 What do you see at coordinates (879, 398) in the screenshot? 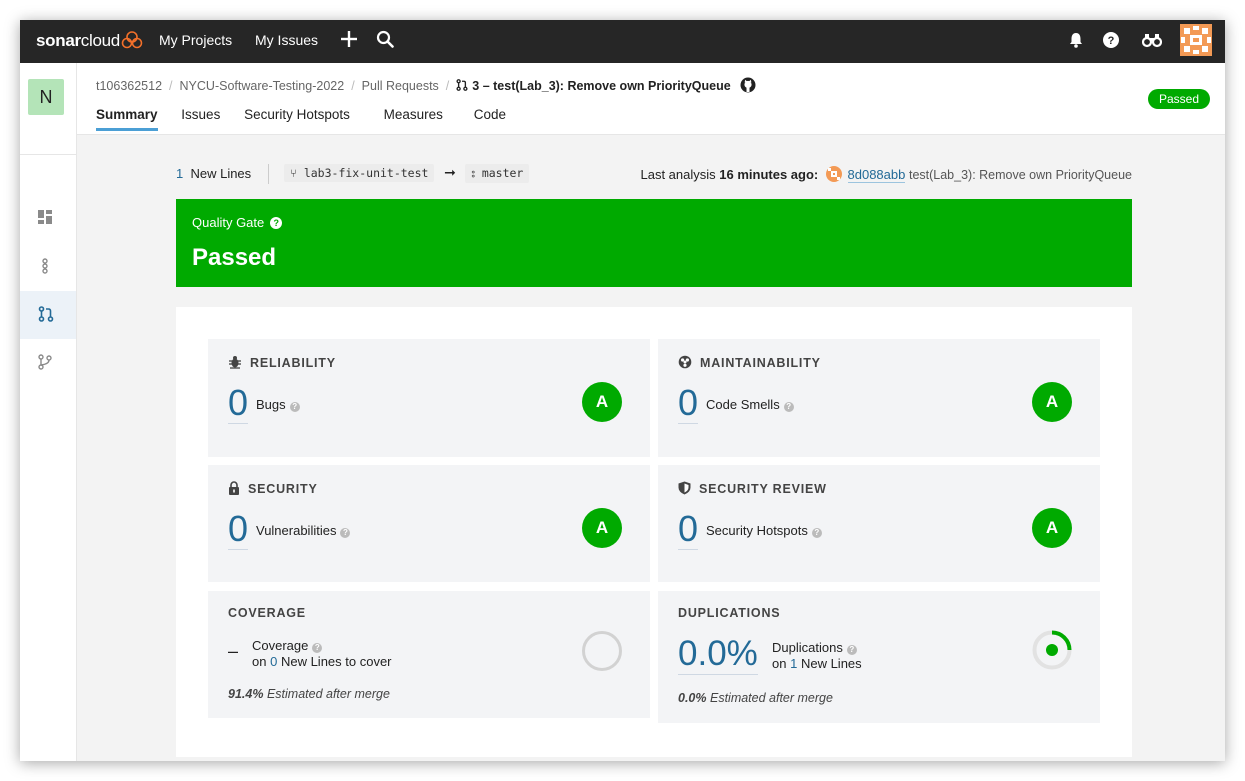
I see `maintainability-card: MAINTAINABILITY 0 Code Smells? A` at bounding box center [879, 398].